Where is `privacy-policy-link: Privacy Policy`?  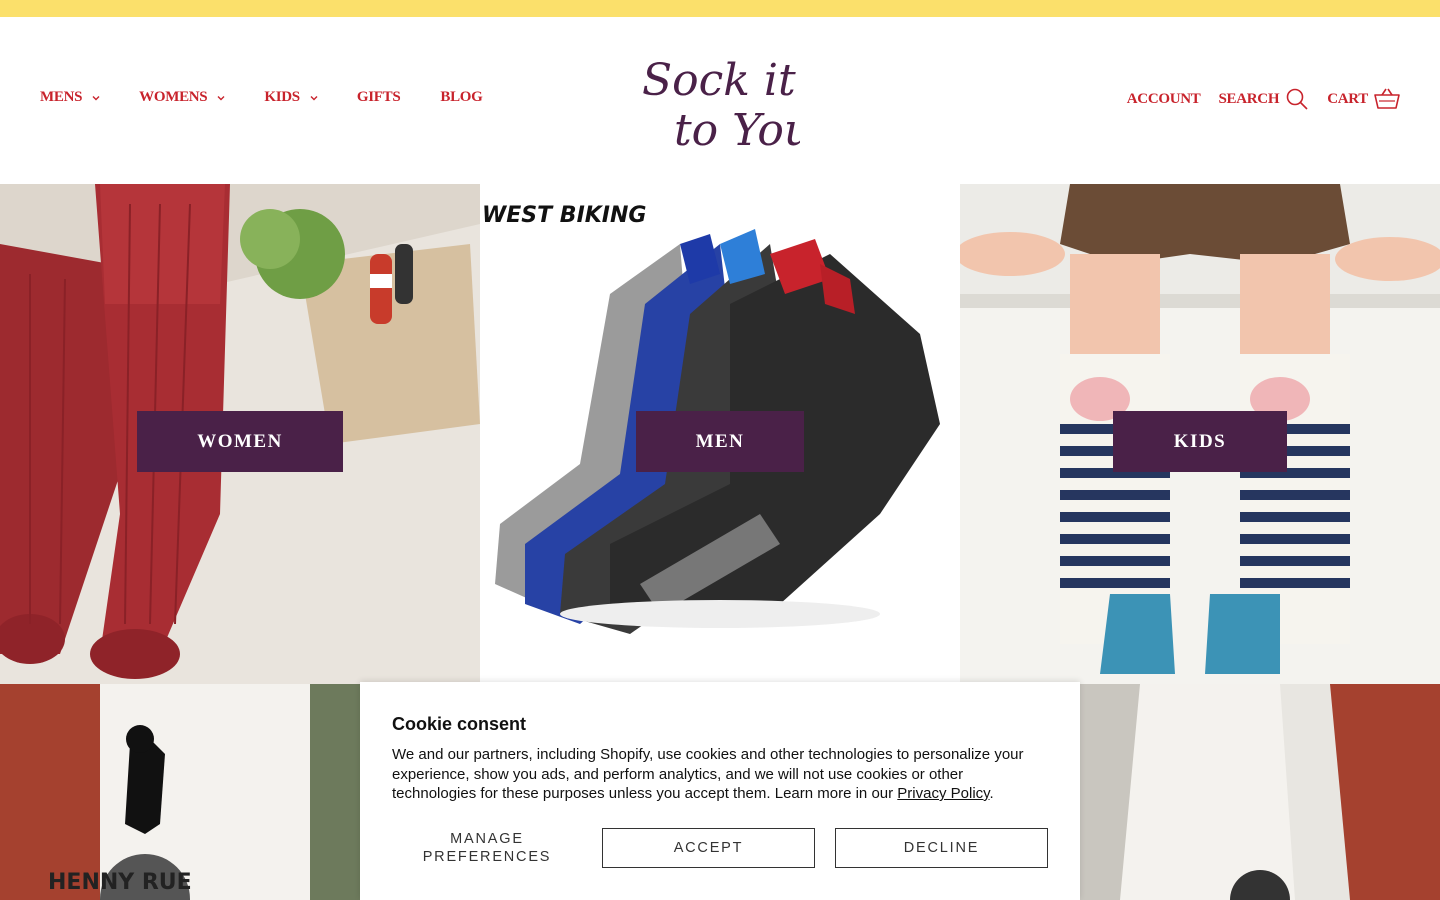
privacy-policy-link: Privacy Policy is located at coordinates (943, 793).